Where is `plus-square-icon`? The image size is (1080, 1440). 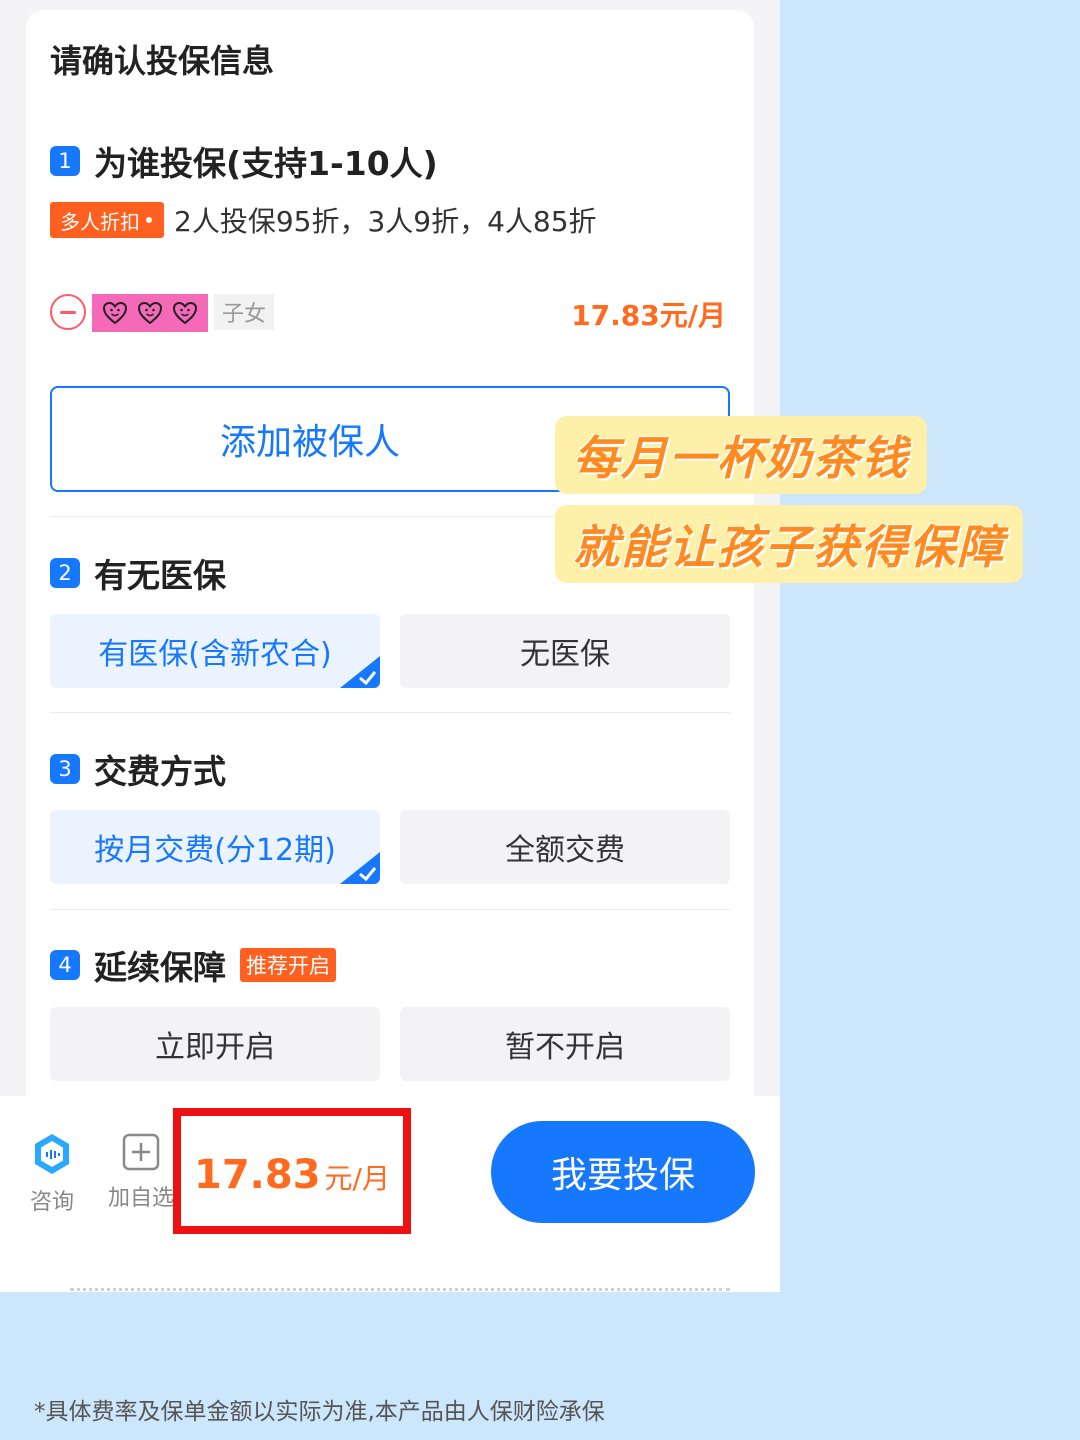 plus-square-icon is located at coordinates (141, 1152).